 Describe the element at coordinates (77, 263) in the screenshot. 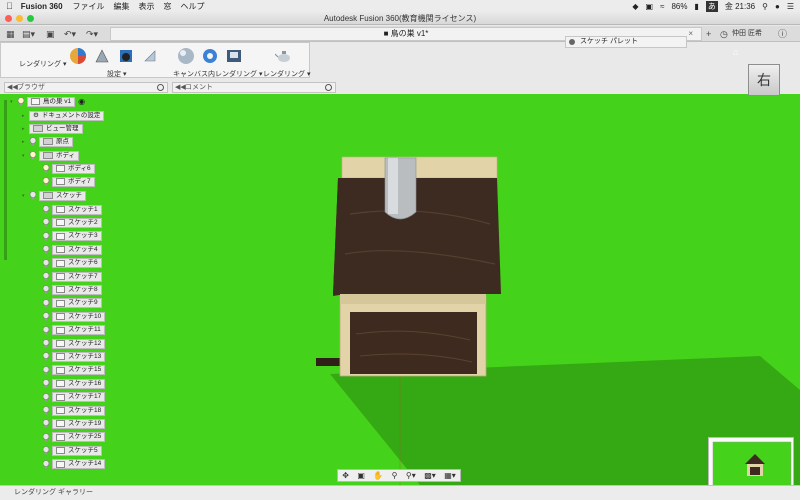

I see `sketch-label: スケッチ6` at that location.